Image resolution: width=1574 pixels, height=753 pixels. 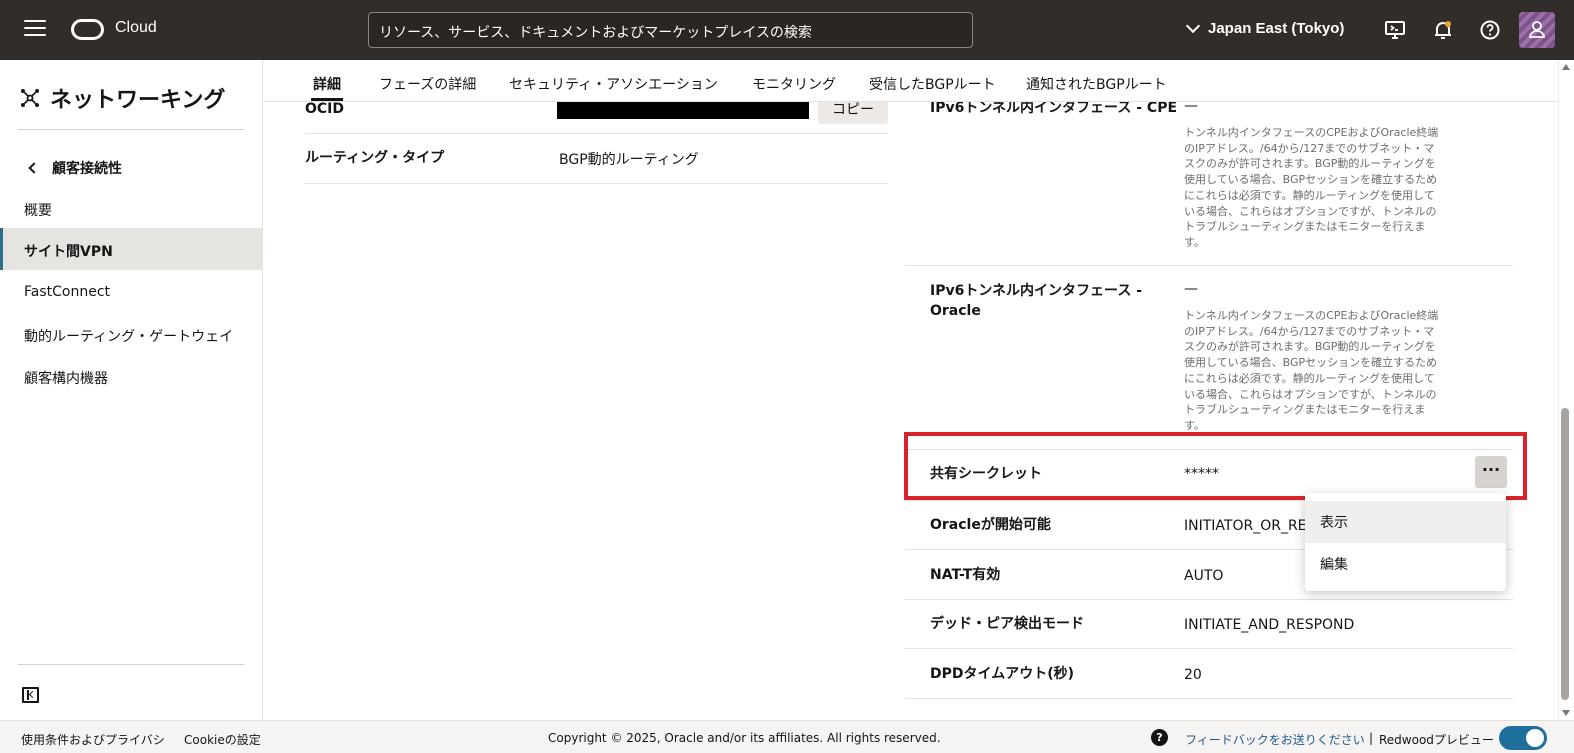 I want to click on sidebar-title: ネットワーキング, so click(x=122, y=98).